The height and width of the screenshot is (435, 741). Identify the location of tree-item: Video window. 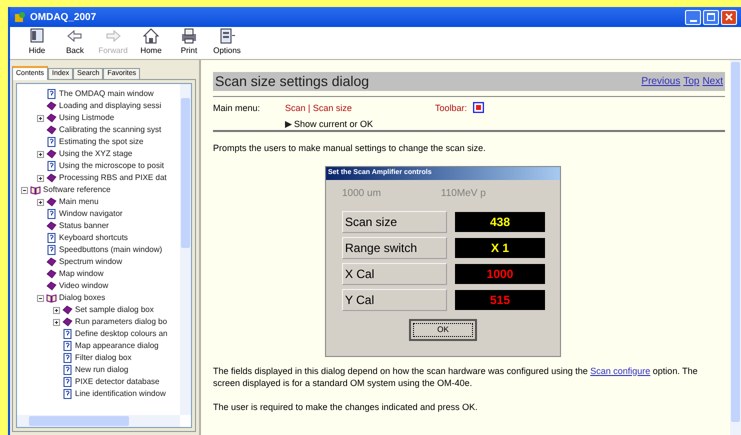
(83, 286).